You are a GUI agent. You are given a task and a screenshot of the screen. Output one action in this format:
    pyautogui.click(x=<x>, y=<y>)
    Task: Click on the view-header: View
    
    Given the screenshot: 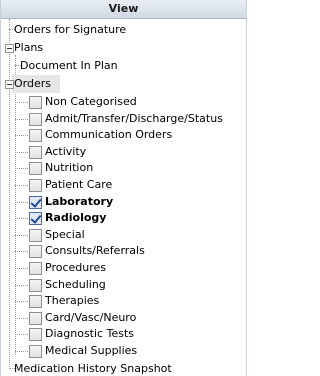 What is the action you would take?
    pyautogui.click(x=123, y=9)
    